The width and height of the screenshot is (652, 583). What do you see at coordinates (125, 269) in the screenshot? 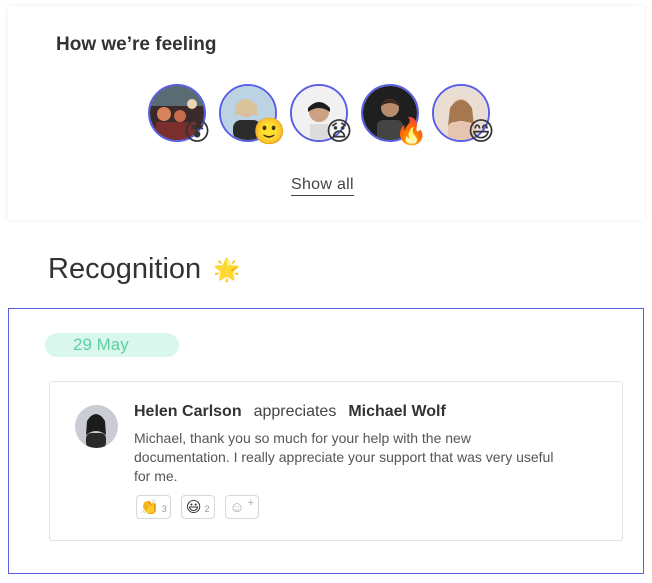
I see `recognition-title-text: Recognition` at bounding box center [125, 269].